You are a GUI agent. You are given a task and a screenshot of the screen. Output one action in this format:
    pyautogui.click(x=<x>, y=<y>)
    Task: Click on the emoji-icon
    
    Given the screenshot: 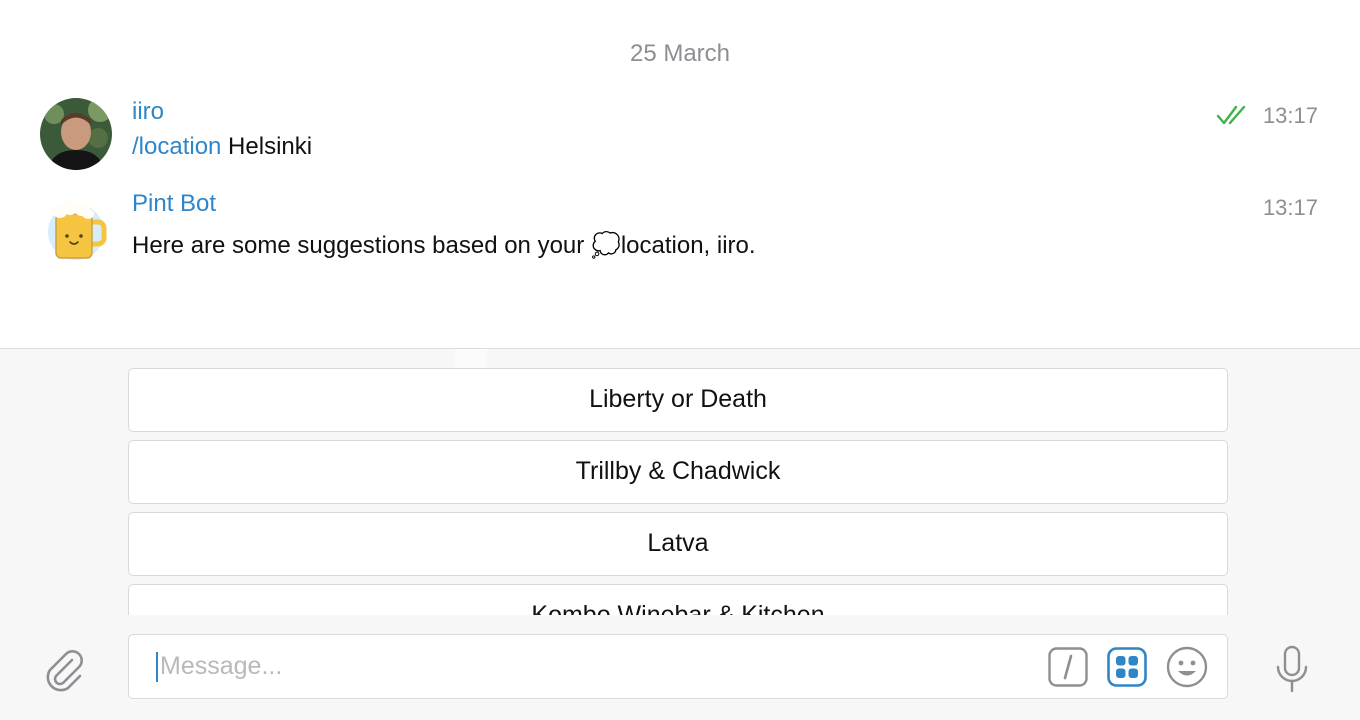 What is the action you would take?
    pyautogui.click(x=1187, y=669)
    